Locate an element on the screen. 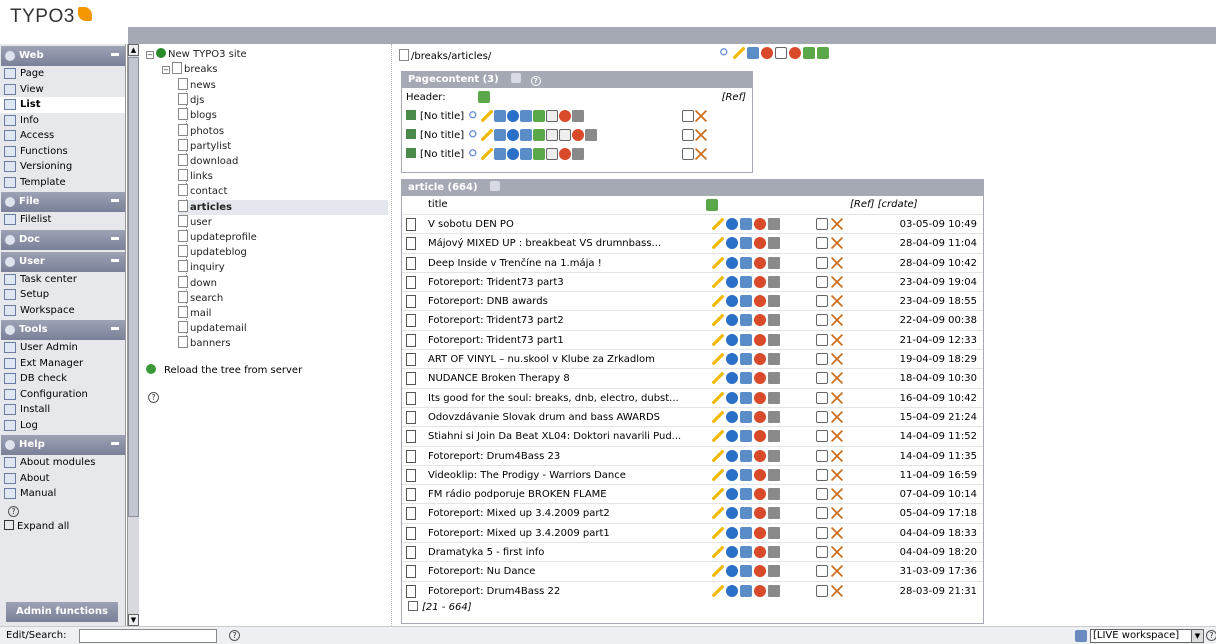 The width and height of the screenshot is (1216, 644). scroll-thumb is located at coordinates (133, 287).